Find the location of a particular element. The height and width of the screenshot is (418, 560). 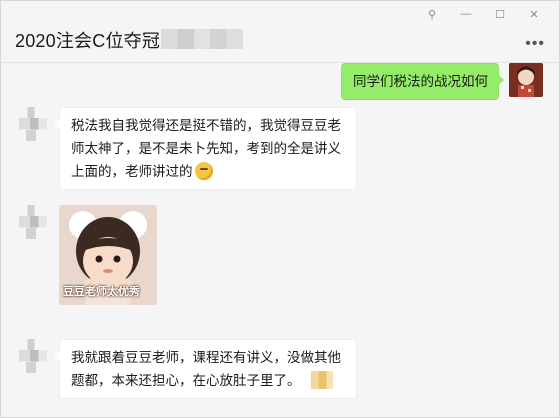

avatar-me is located at coordinates (526, 80).